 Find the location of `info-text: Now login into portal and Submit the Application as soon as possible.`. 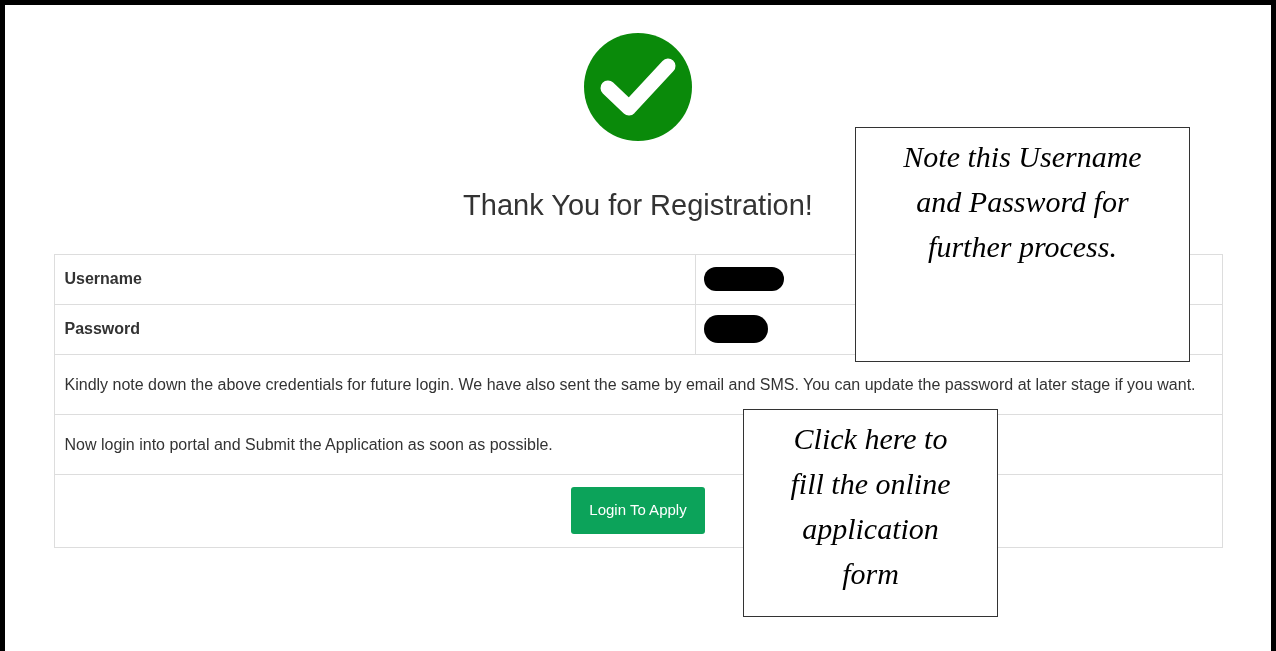

info-text: Now login into portal and Submit the Application as soon as possible. is located at coordinates (308, 444).